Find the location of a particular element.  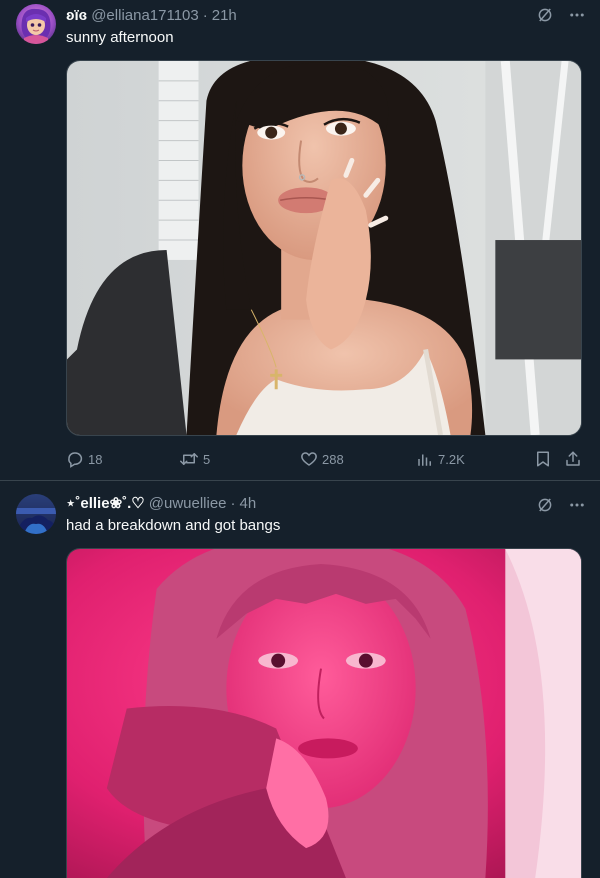

reply-count: 18 is located at coordinates (95, 459).